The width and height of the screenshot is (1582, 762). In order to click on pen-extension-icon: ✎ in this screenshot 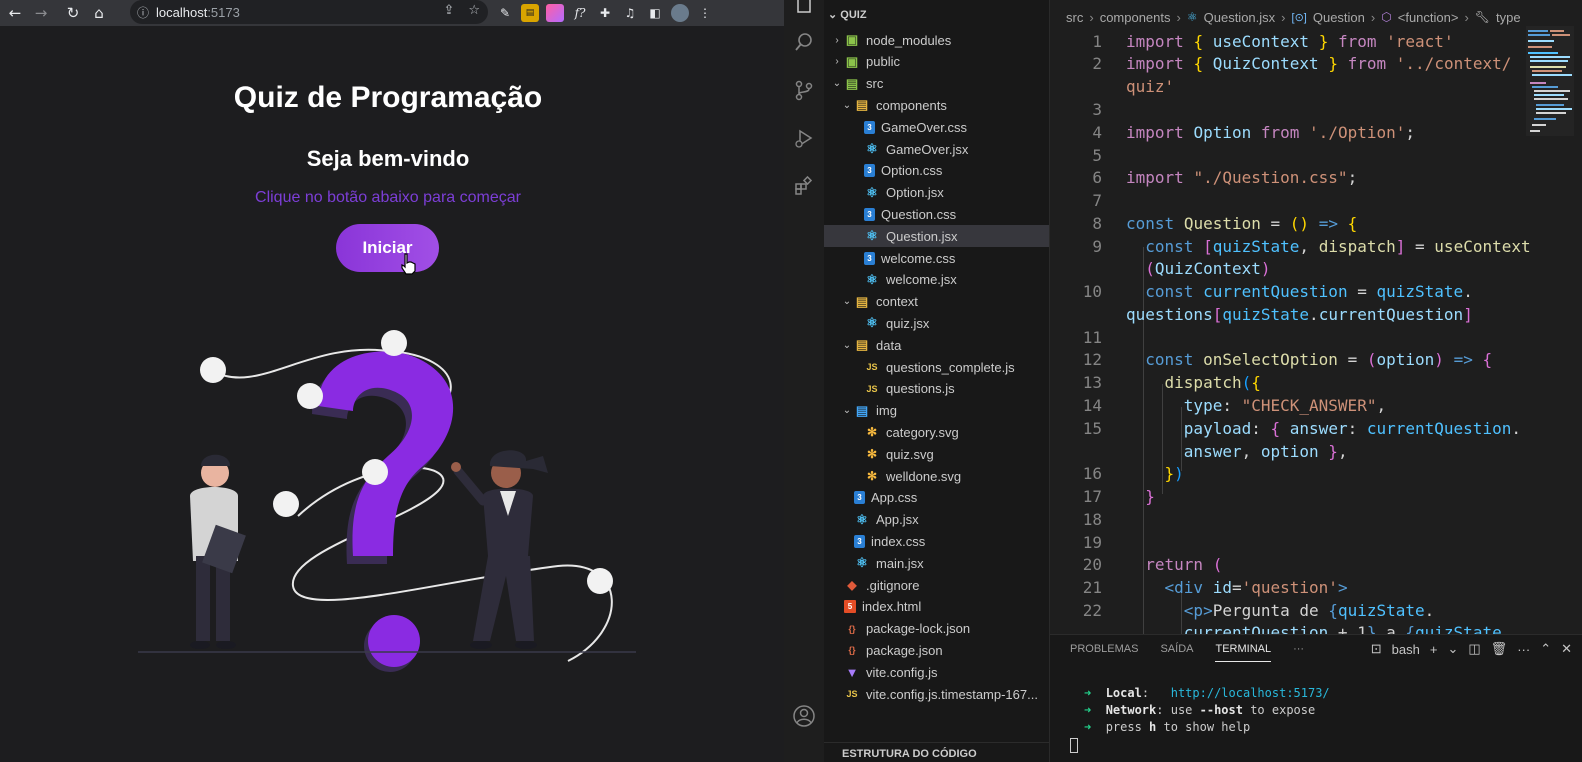, I will do `click(505, 13)`.